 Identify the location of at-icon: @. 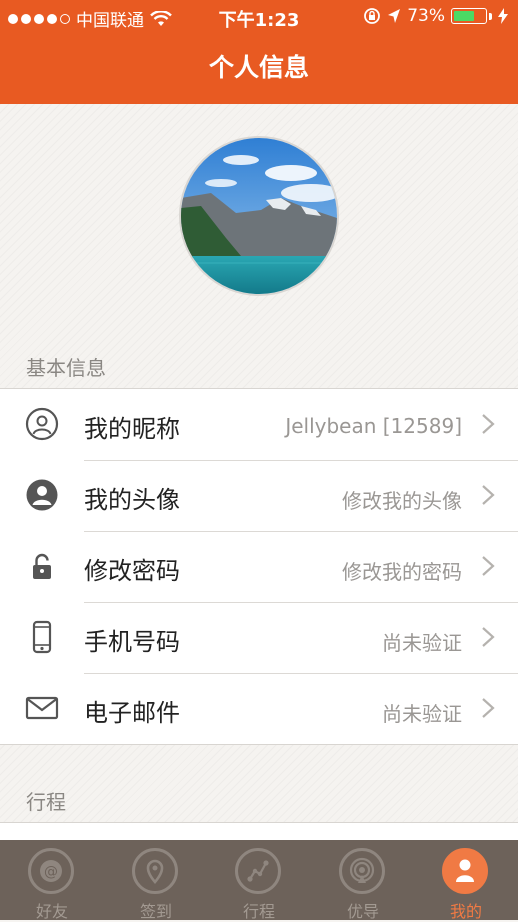
(51, 871).